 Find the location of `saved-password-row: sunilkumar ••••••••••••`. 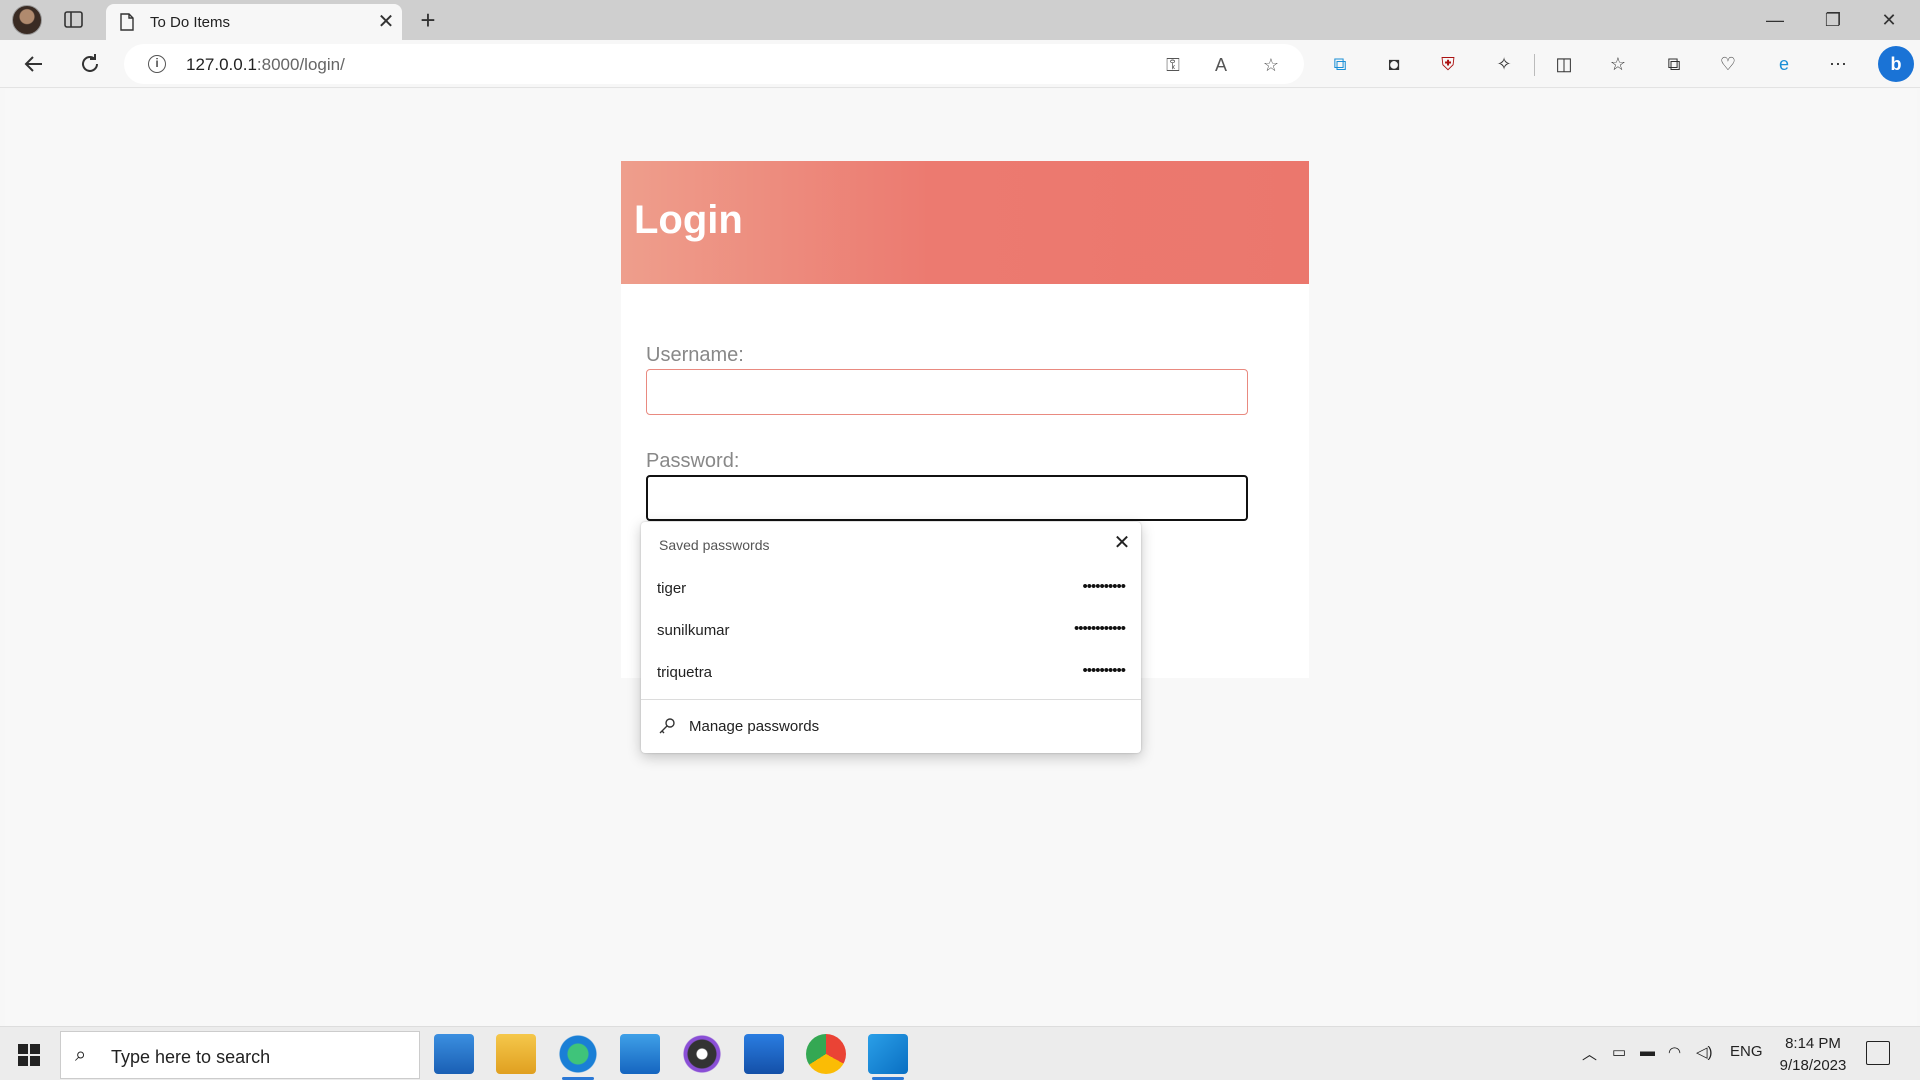

saved-password-row: sunilkumar •••••••••••• is located at coordinates (891, 630).